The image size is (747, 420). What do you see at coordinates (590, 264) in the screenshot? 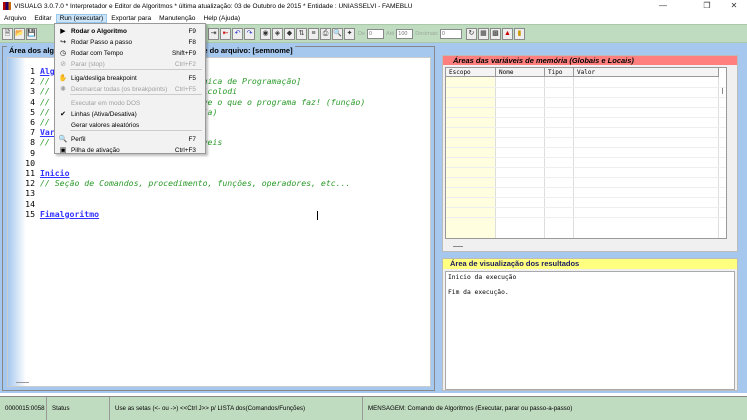
I see `output-title: Área de visualização dos resultados` at bounding box center [590, 264].